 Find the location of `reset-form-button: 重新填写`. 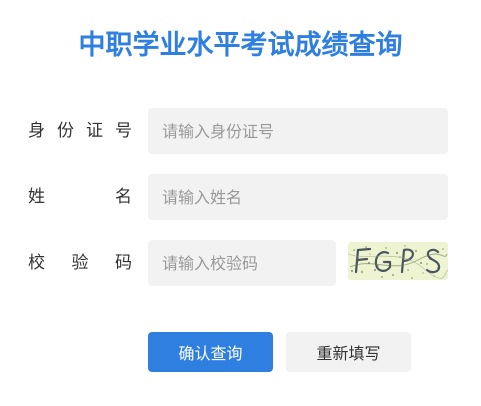

reset-form-button: 重新填写 is located at coordinates (348, 352).